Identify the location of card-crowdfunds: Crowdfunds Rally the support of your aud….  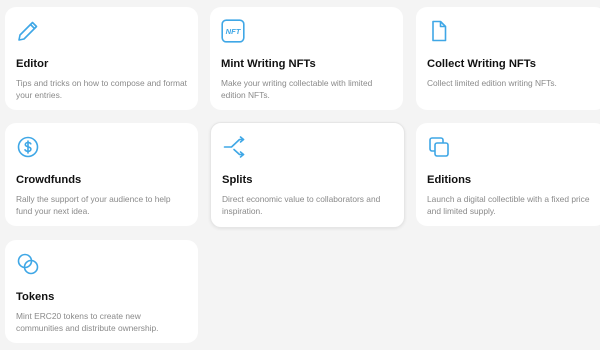
(101, 174).